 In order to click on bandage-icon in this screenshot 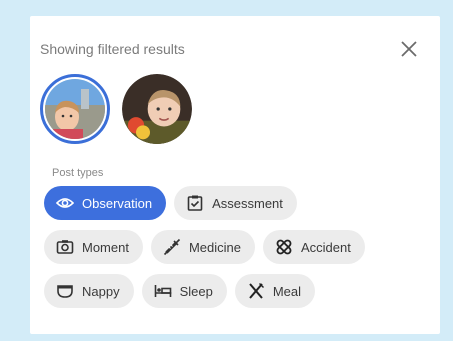, I will do `click(284, 247)`.